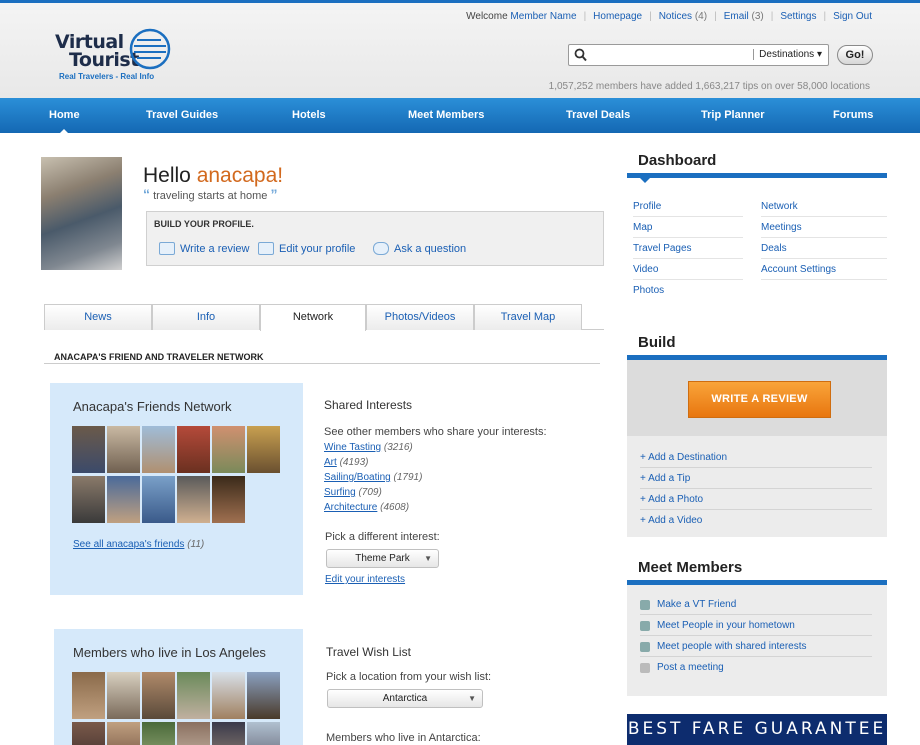  I want to click on dashboard-video: Video, so click(688, 272).